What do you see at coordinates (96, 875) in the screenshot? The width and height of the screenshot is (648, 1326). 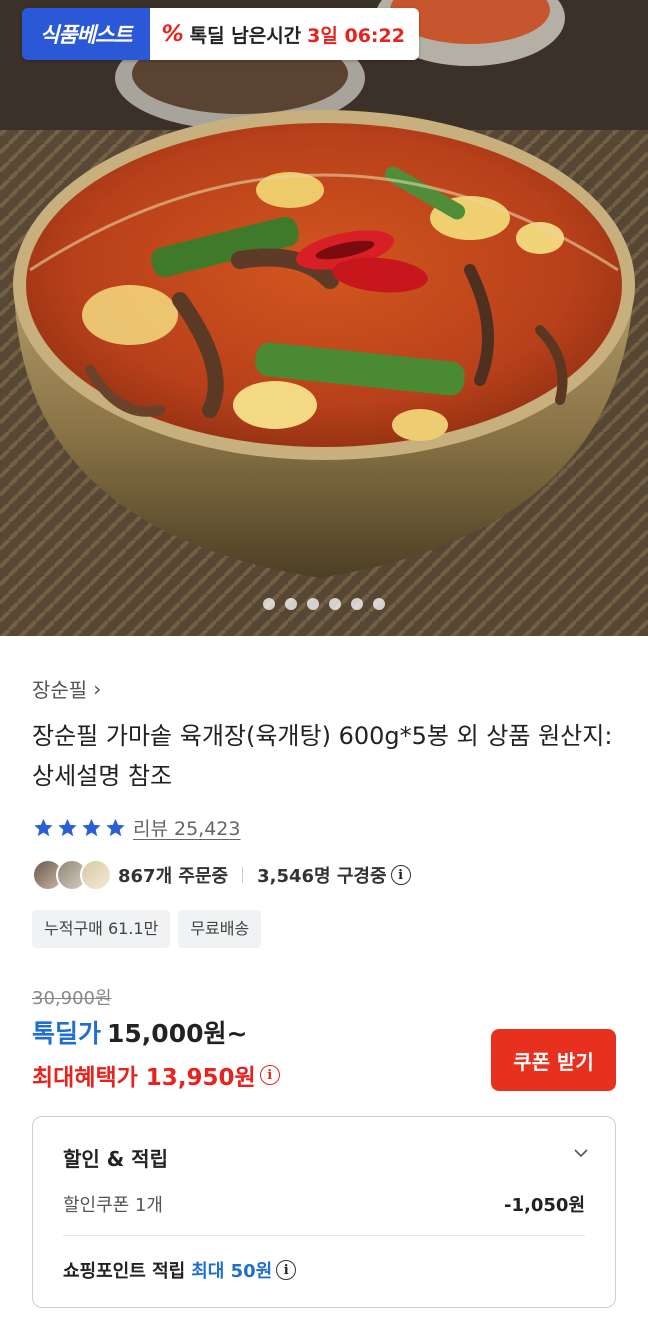 I see `avatar` at bounding box center [96, 875].